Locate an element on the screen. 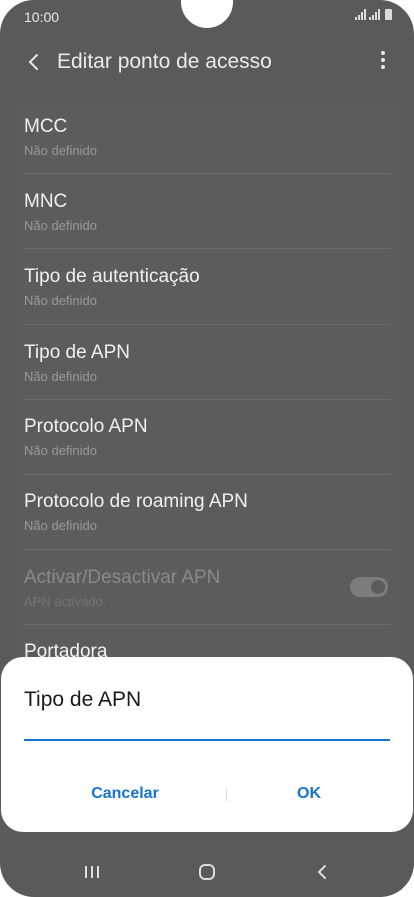 The width and height of the screenshot is (414, 897). setting-roaming-protocol: Protocolo de roaming APN Não definido is located at coordinates (207, 512).